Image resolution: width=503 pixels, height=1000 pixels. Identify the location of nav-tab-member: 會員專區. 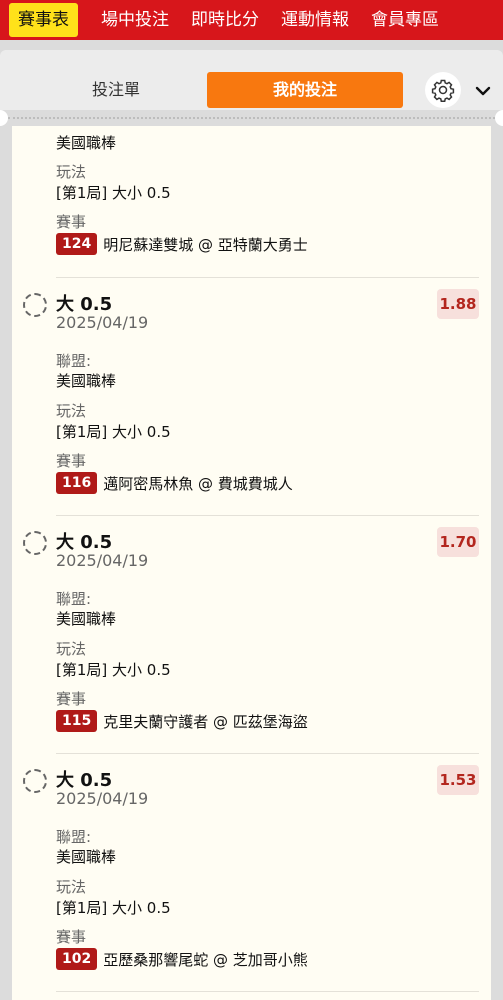
(405, 20).